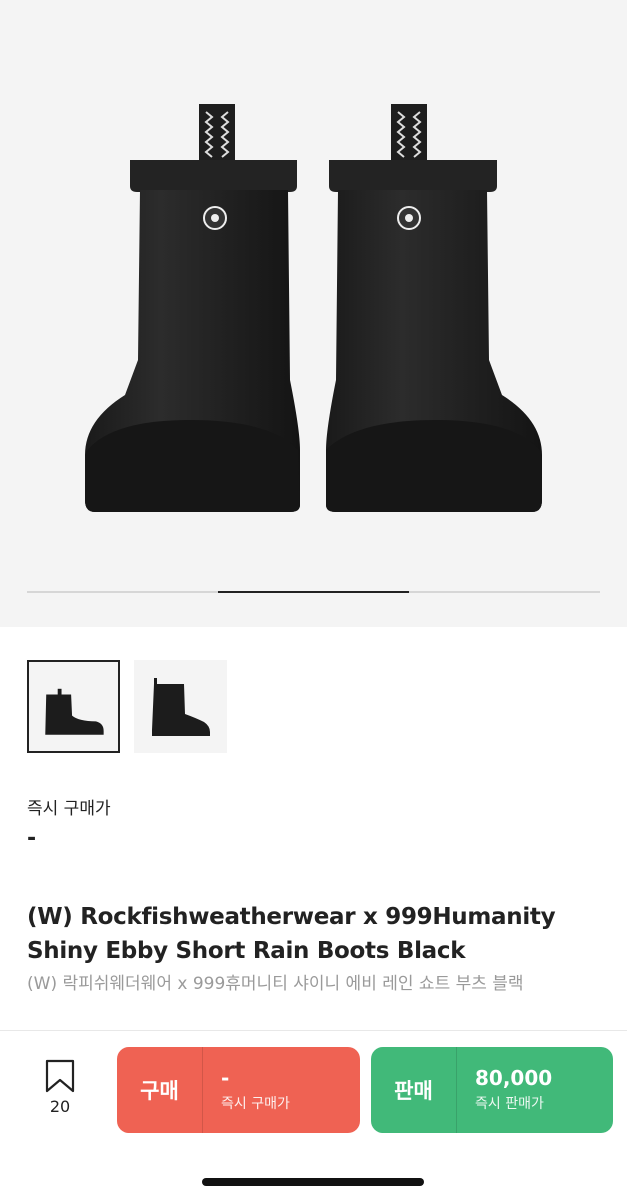 The image size is (627, 1200). I want to click on sell-button: 판매 80,000 즉시 판매가, so click(492, 1090).